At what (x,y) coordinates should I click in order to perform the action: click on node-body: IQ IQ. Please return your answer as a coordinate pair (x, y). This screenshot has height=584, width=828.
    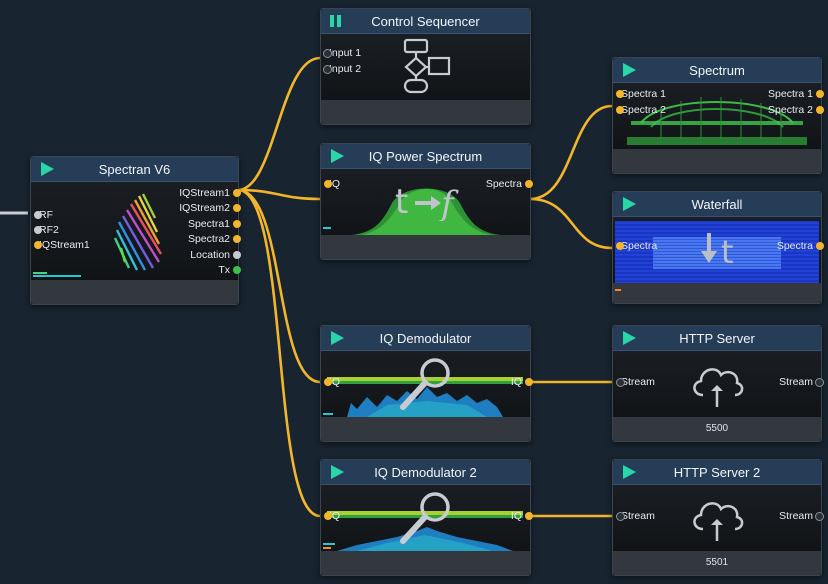
    Looking at the image, I should click on (427, 384).